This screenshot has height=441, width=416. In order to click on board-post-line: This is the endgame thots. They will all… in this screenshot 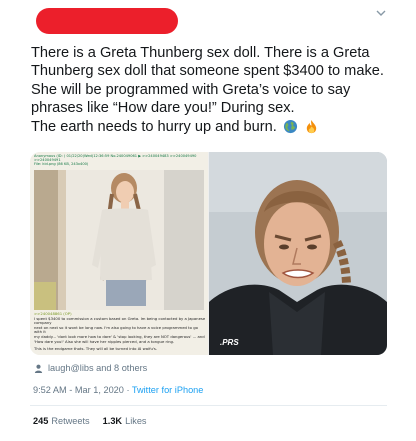, I will do `click(96, 349)`.